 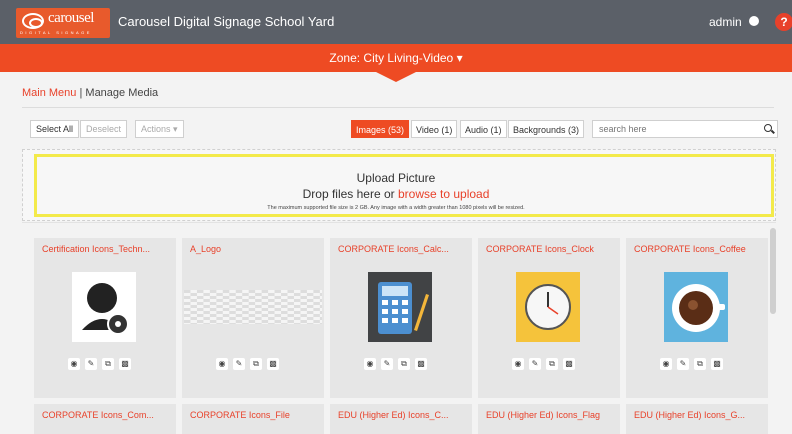 What do you see at coordinates (725, 22) in the screenshot?
I see `user-menu: admin` at bounding box center [725, 22].